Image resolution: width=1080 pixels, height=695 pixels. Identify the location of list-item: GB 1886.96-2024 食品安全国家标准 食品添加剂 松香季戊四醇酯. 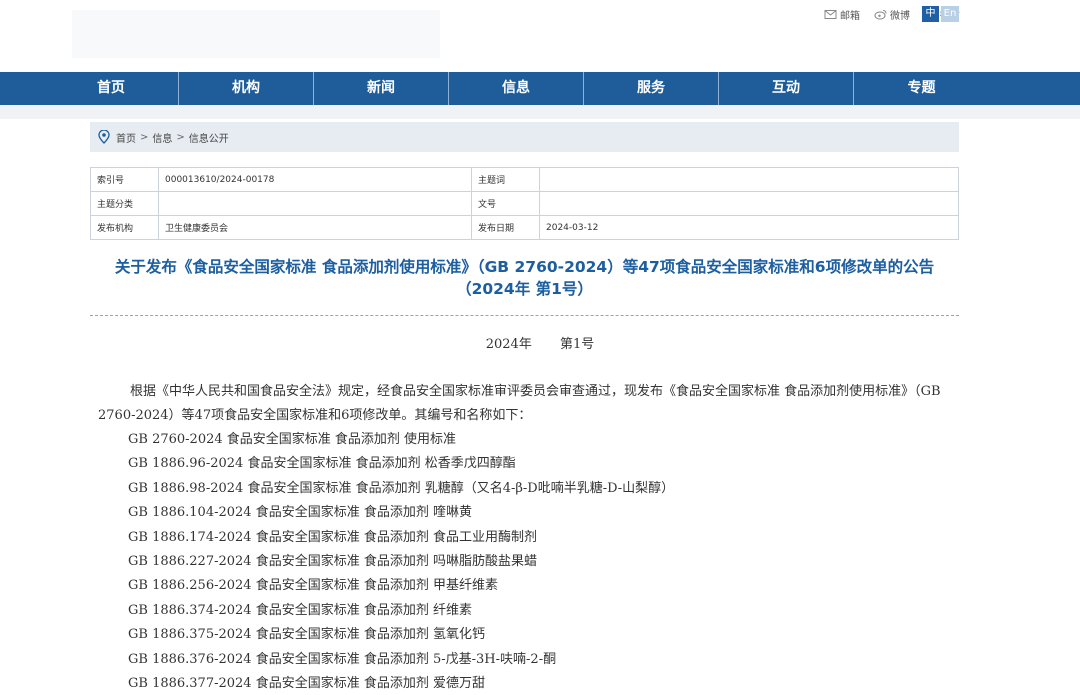
(322, 464).